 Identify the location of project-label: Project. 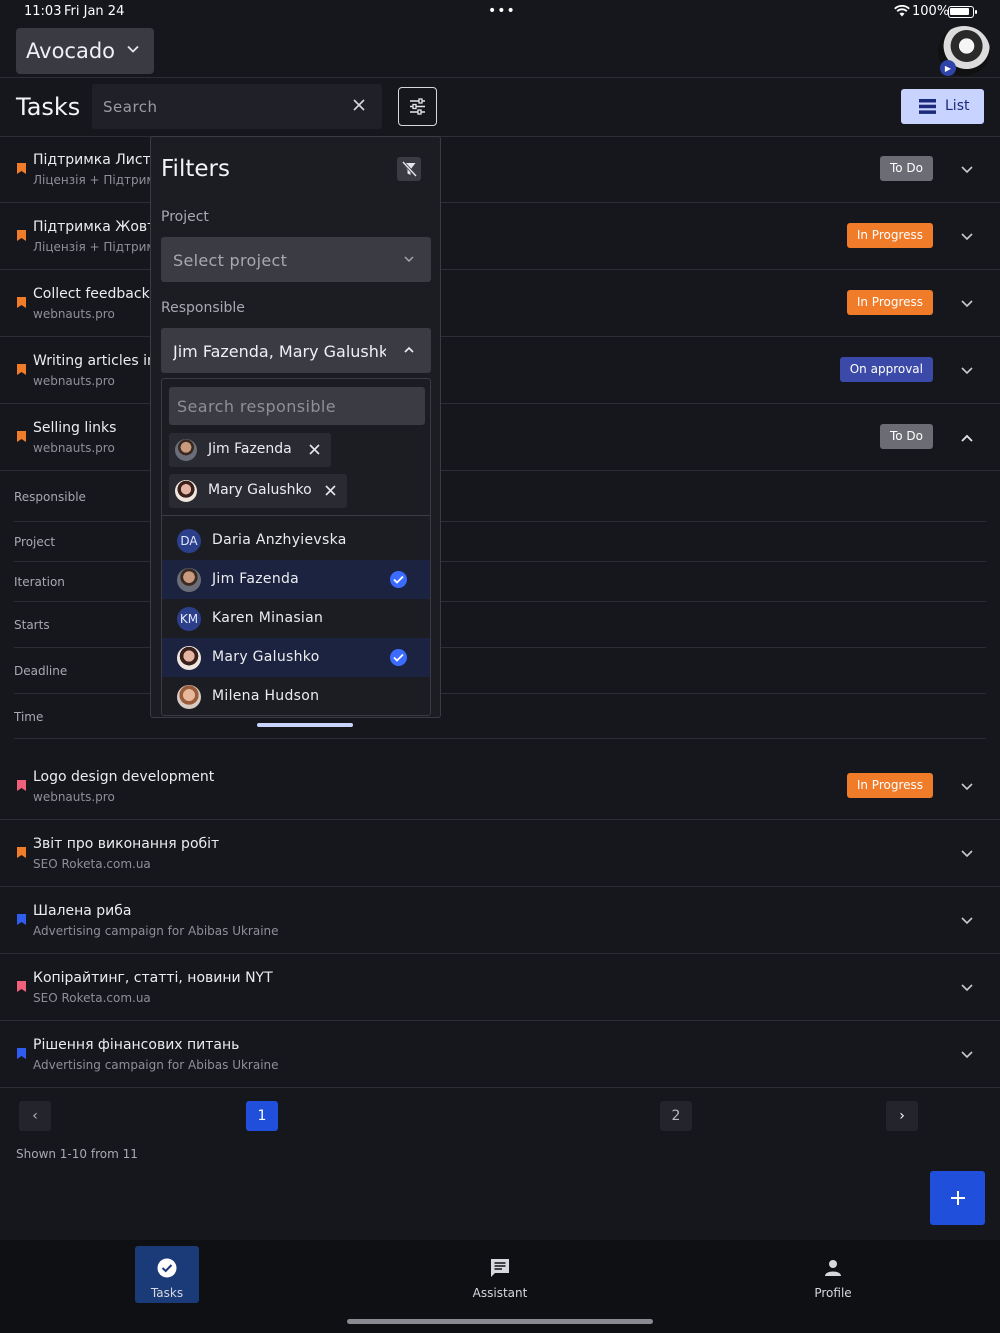
(185, 217).